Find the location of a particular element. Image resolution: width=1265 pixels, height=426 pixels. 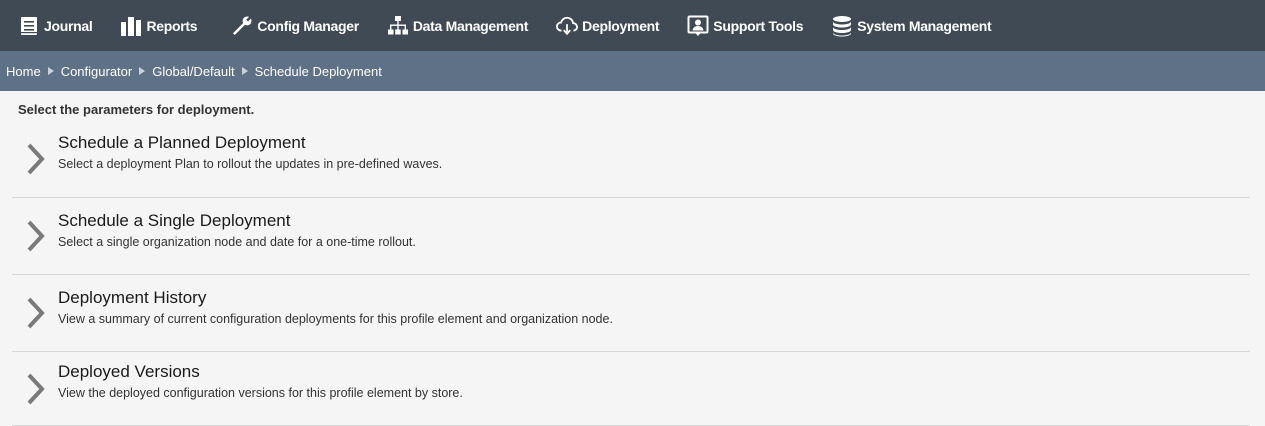

breadcrumb-global-default: Global/Default is located at coordinates (193, 71).